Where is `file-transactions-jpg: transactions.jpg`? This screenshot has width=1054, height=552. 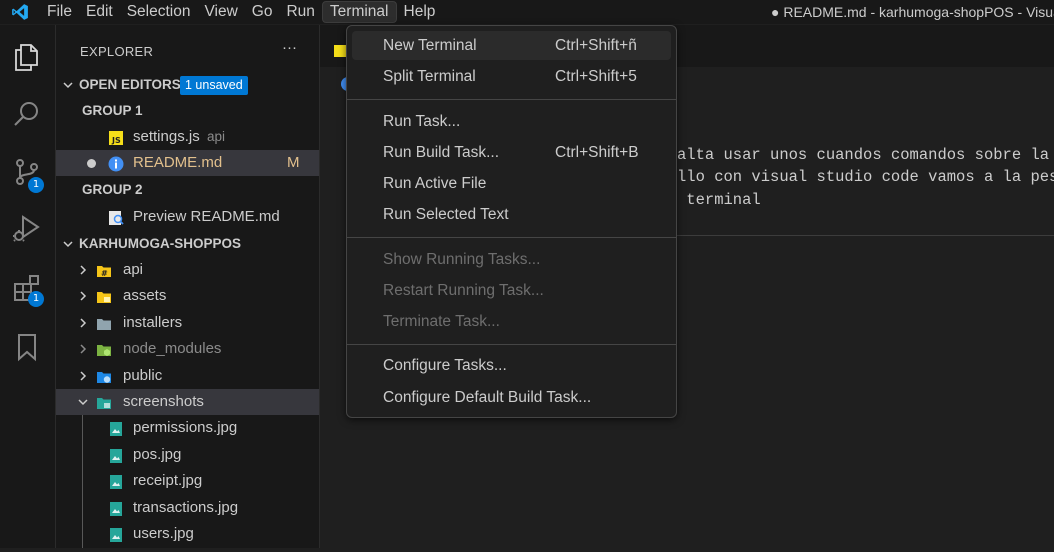
file-transactions-jpg: transactions.jpg is located at coordinates (187, 508).